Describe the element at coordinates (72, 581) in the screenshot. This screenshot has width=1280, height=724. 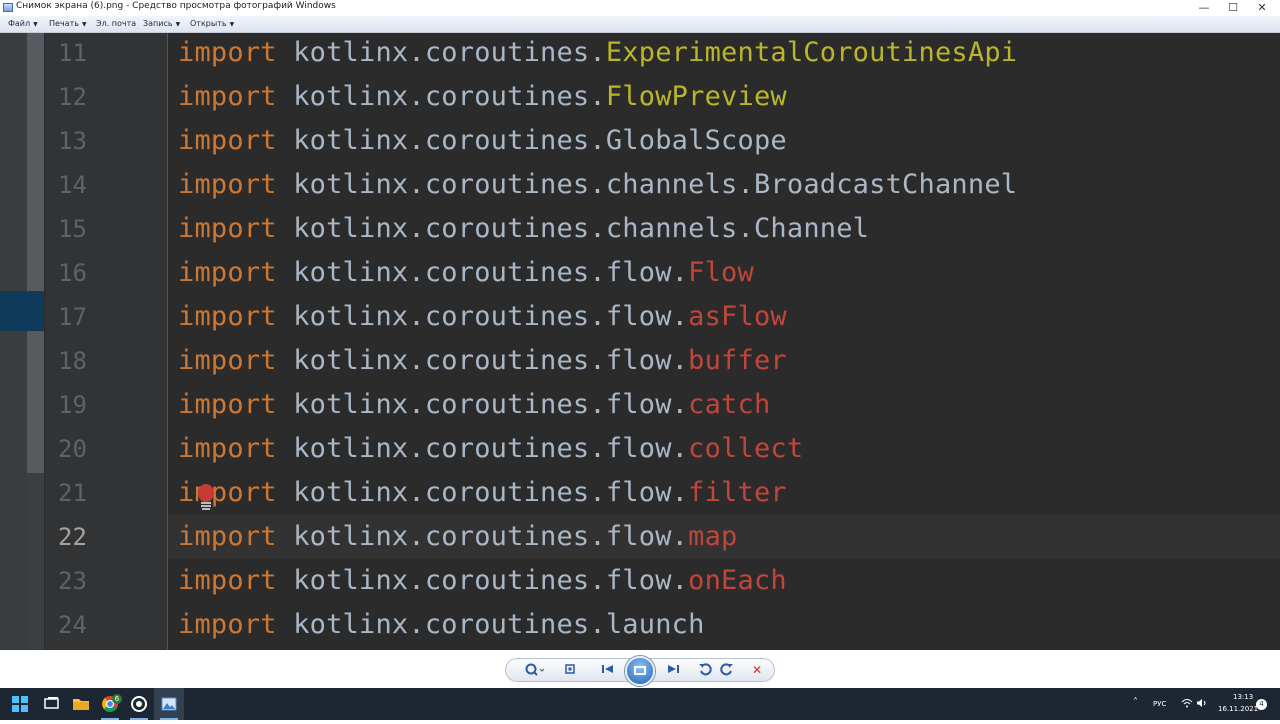
I see `line-number: 23` at that location.